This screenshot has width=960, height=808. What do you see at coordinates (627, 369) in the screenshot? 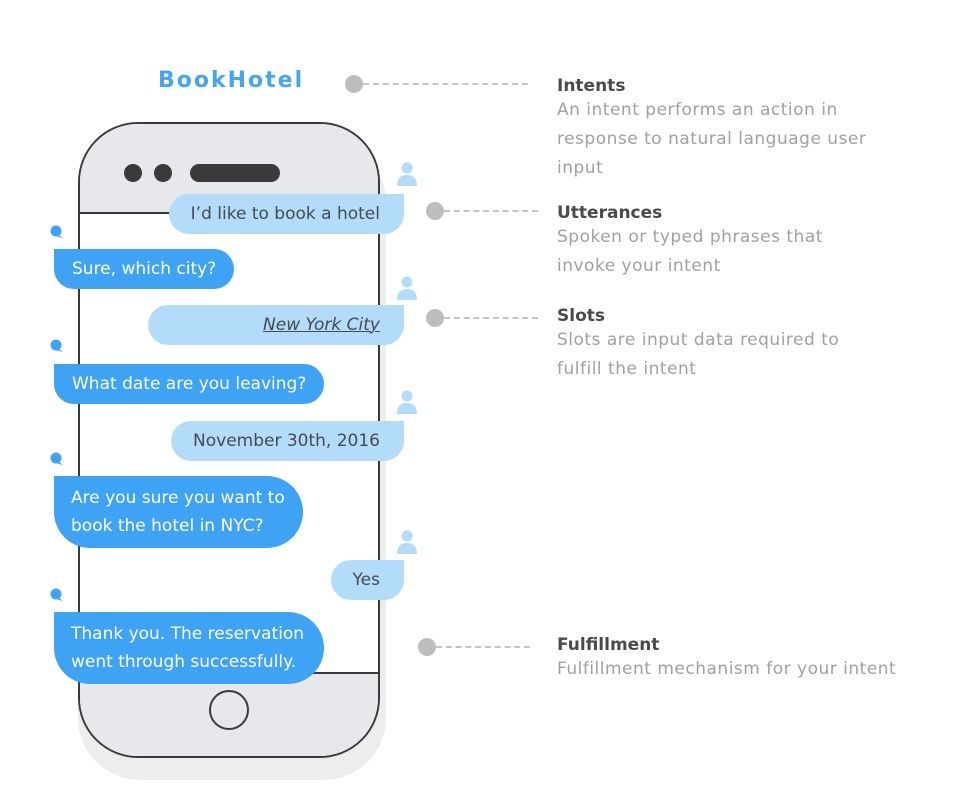
I see `legend-description-line: fulfill the intent` at bounding box center [627, 369].